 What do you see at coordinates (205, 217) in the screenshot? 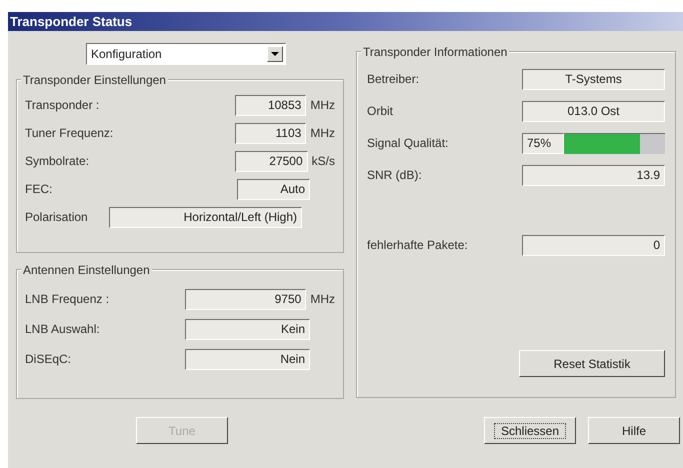
I see `value-field: Horizontal/Left (High)` at bounding box center [205, 217].